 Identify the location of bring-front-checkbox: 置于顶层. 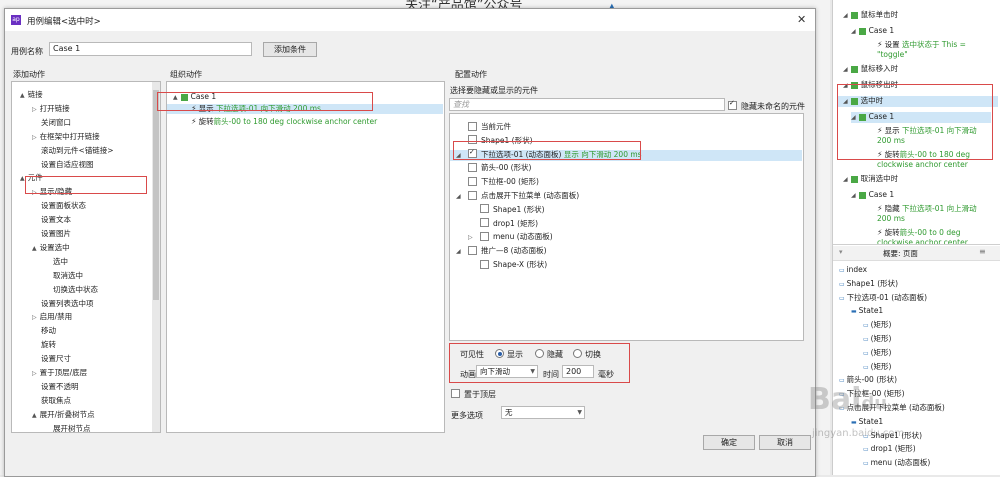
(473, 394).